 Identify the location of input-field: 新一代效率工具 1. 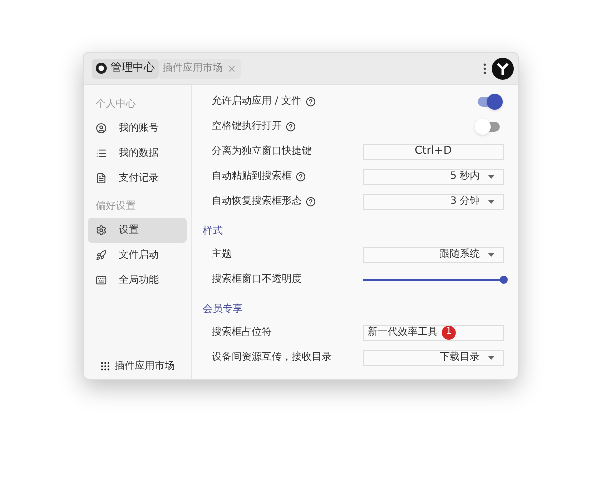
(433, 332).